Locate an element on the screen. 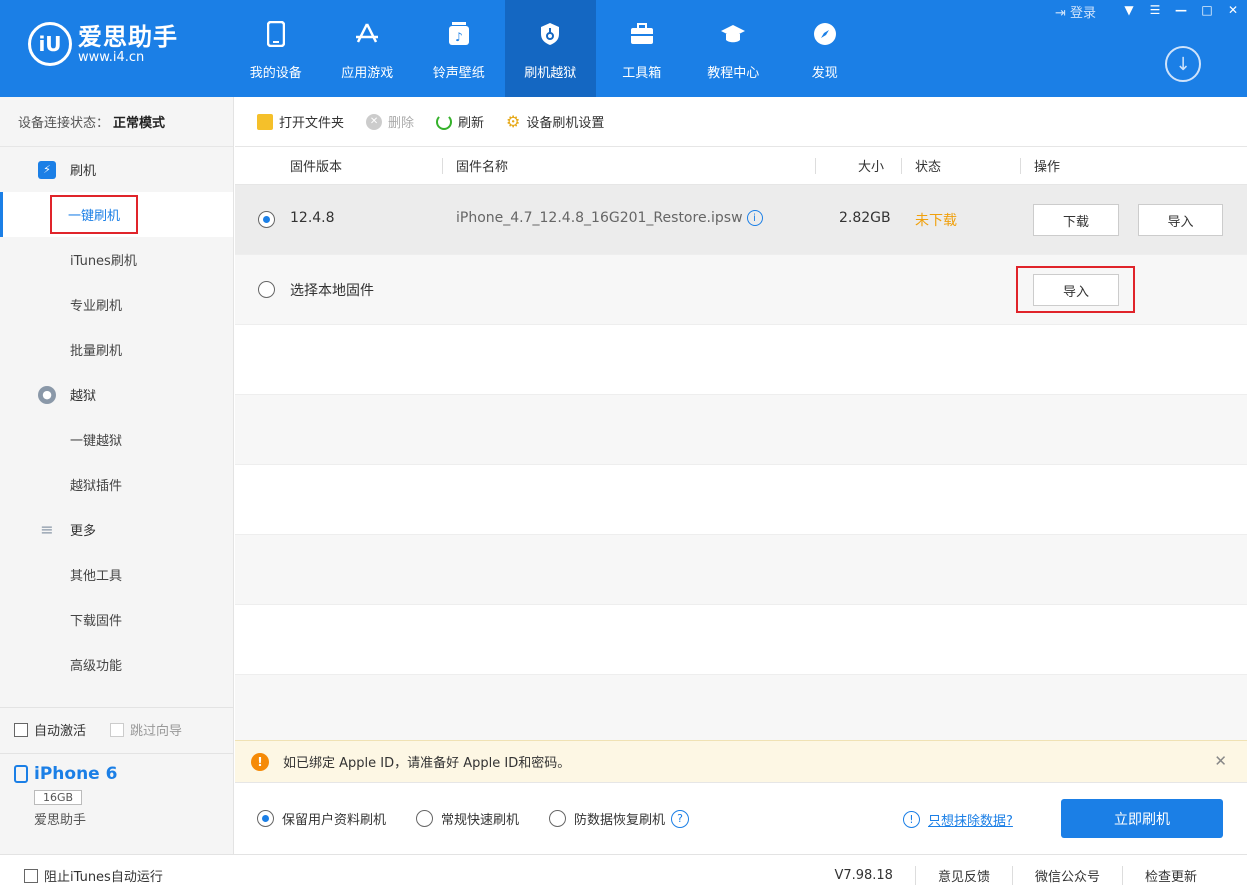 The width and height of the screenshot is (1247, 896). shield-icon is located at coordinates (550, 34).